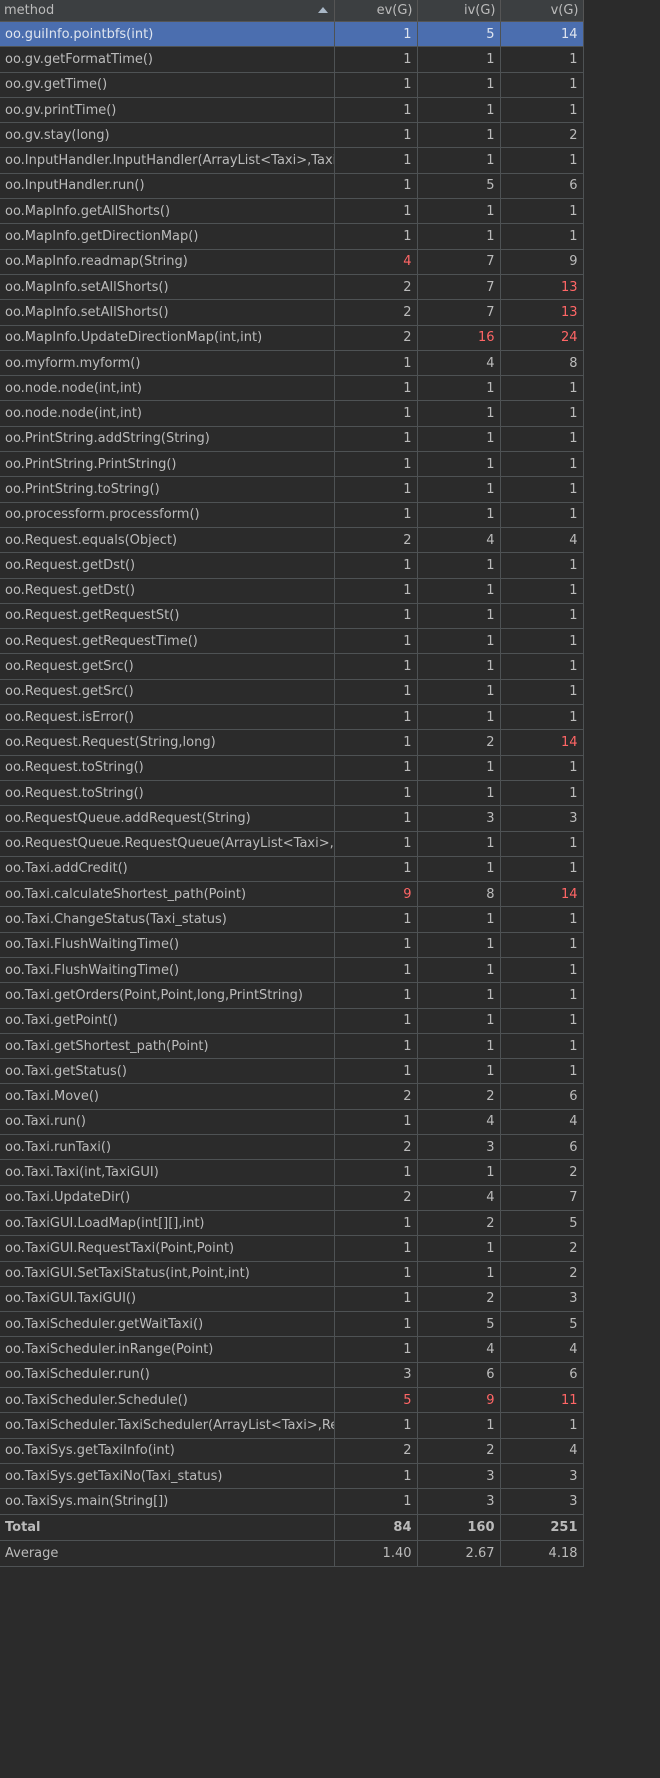 The image size is (660, 1778). What do you see at coordinates (292, 1349) in the screenshot?
I see `table-row: oo.TaxiScheduler.inRange(Point) 1 4 4` at bounding box center [292, 1349].